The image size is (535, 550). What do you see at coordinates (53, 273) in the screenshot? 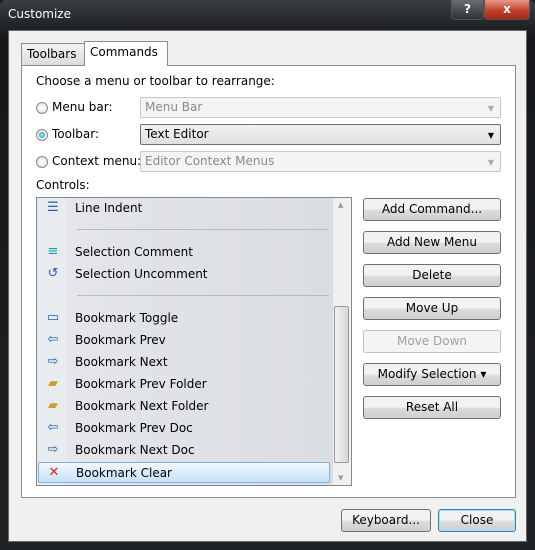
I see `uncomment-icon: ↺` at bounding box center [53, 273].